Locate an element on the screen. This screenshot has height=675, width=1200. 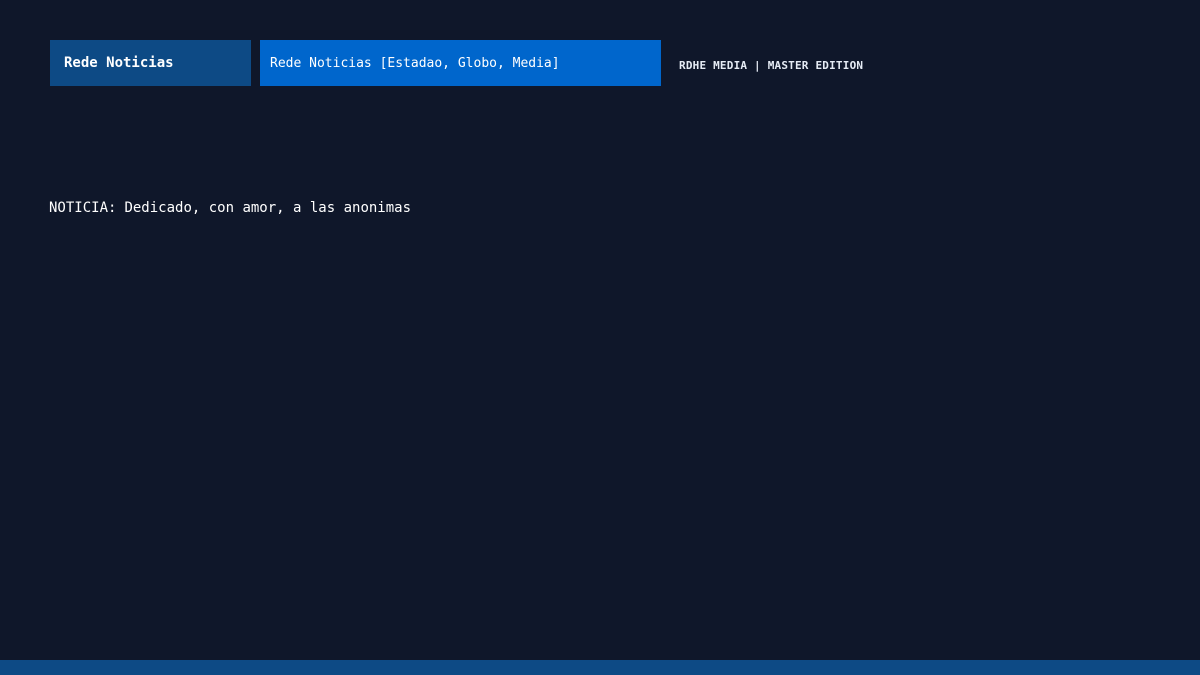
channel-button-label: Rede Noticias is located at coordinates (119, 63).